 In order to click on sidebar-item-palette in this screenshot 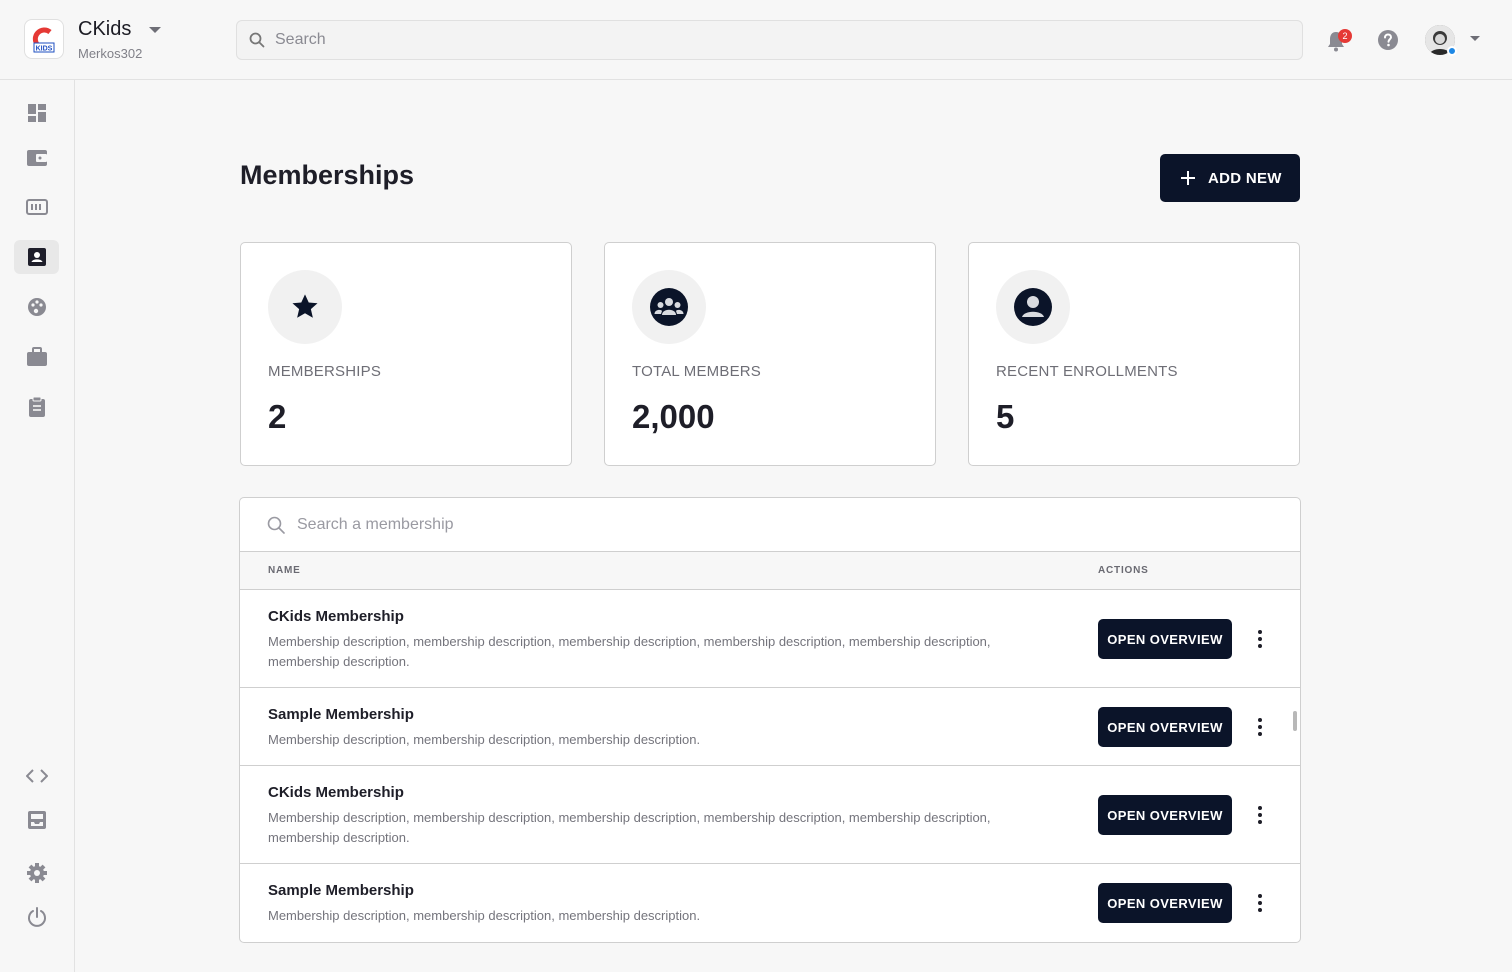, I will do `click(36, 307)`.